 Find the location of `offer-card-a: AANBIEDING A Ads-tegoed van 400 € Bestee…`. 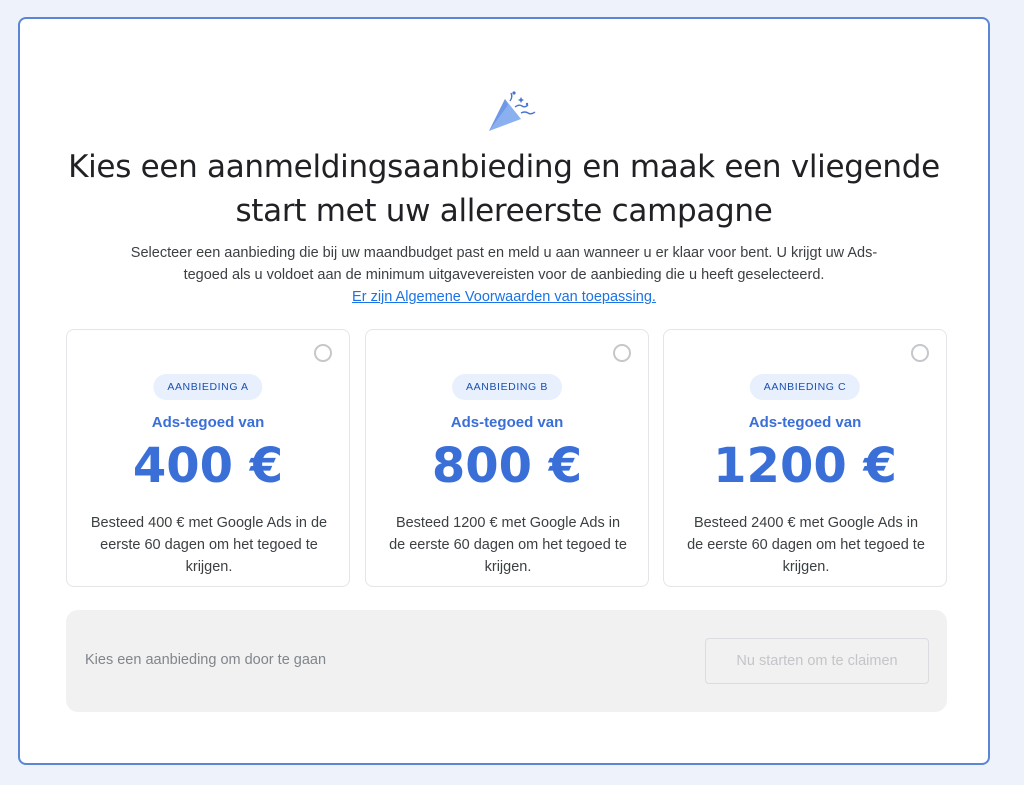

offer-card-a: AANBIEDING A Ads-tegoed van 400 € Bestee… is located at coordinates (208, 458).